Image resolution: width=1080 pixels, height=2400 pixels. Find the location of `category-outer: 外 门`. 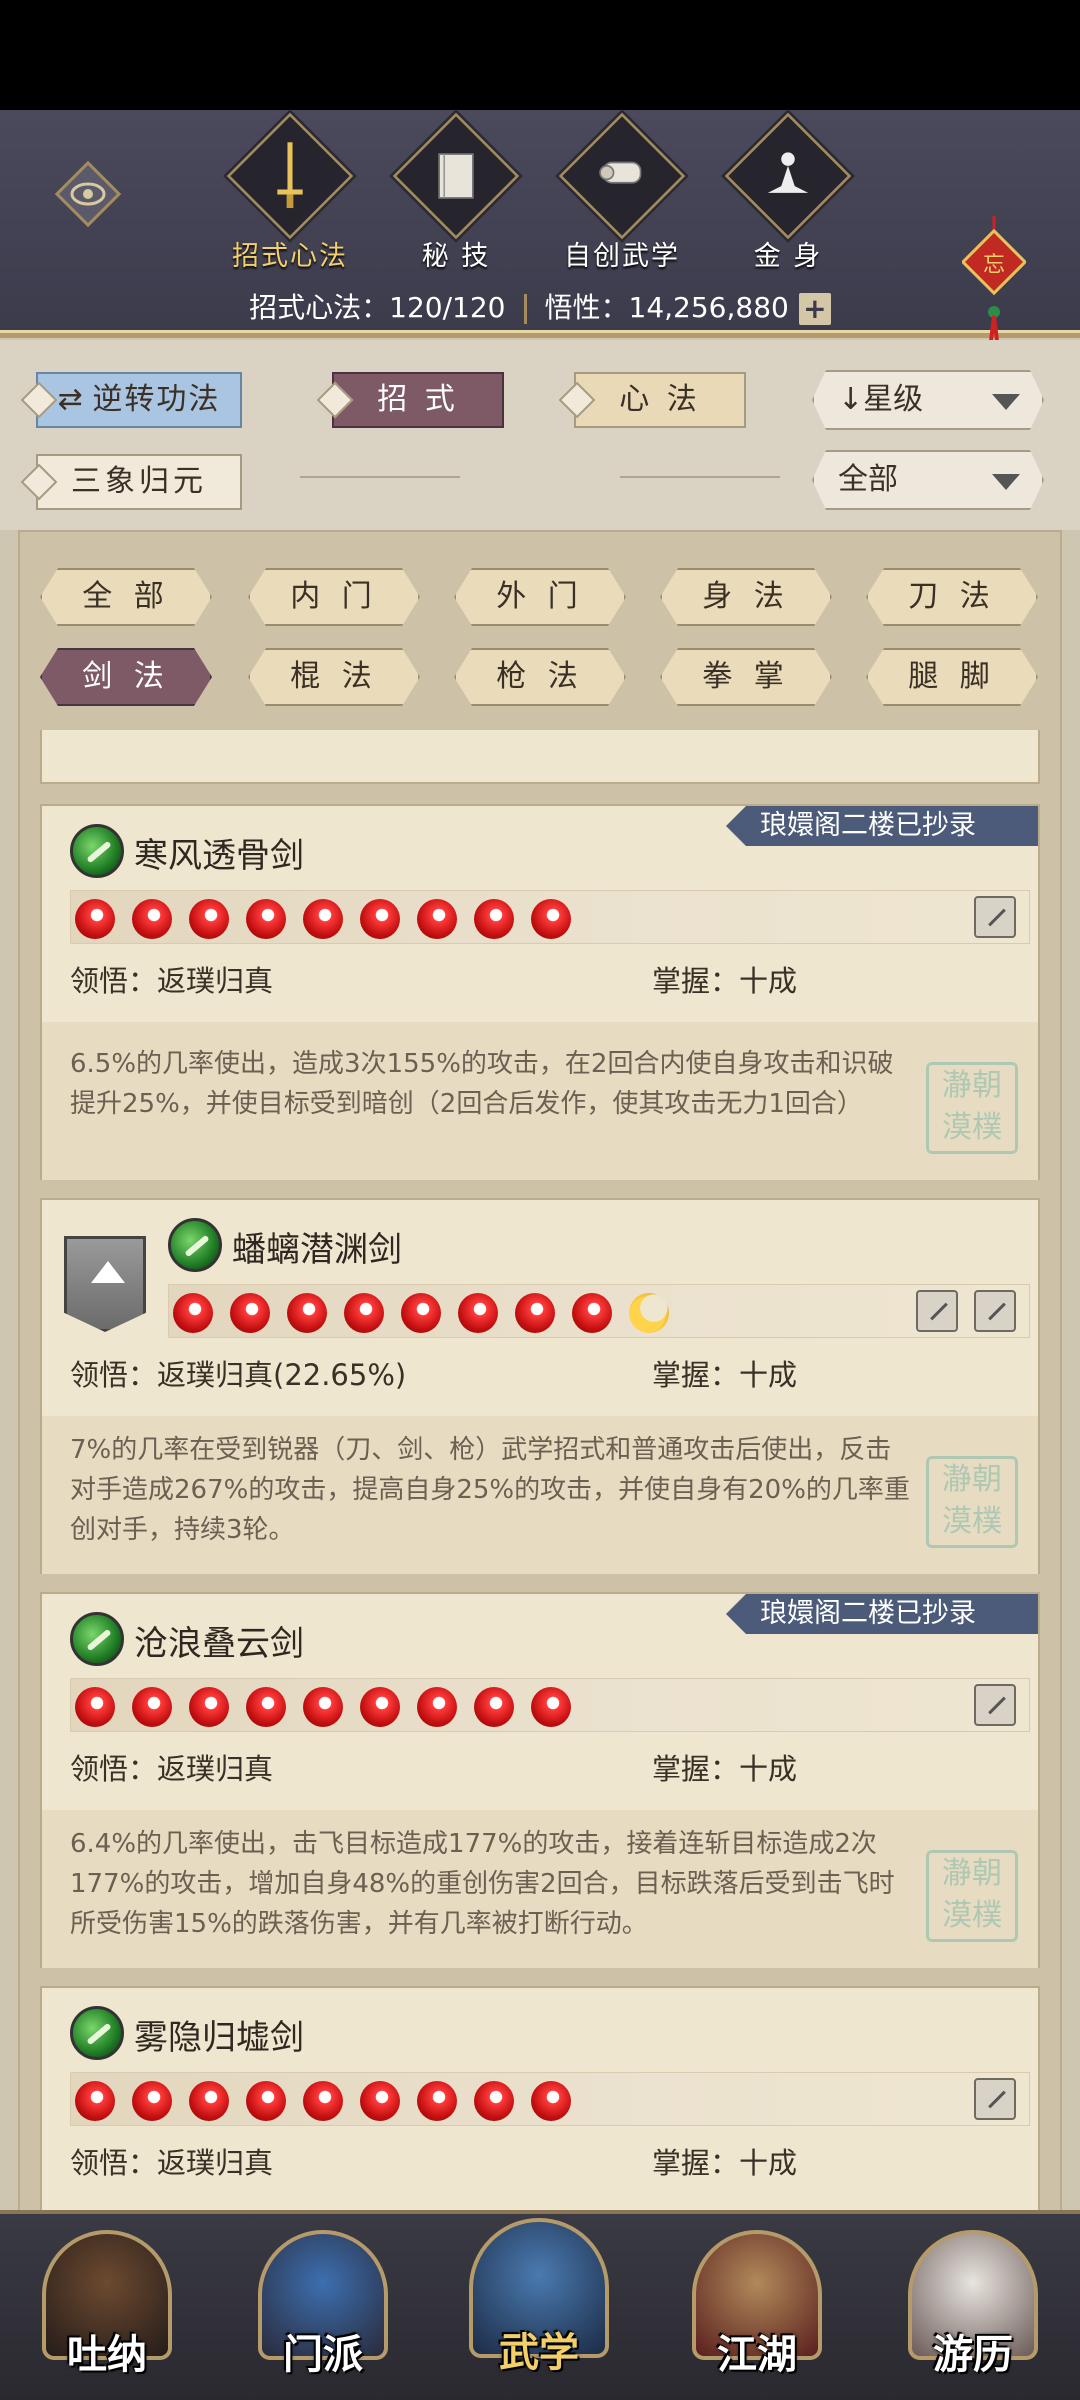

category-outer: 外 门 is located at coordinates (540, 597).